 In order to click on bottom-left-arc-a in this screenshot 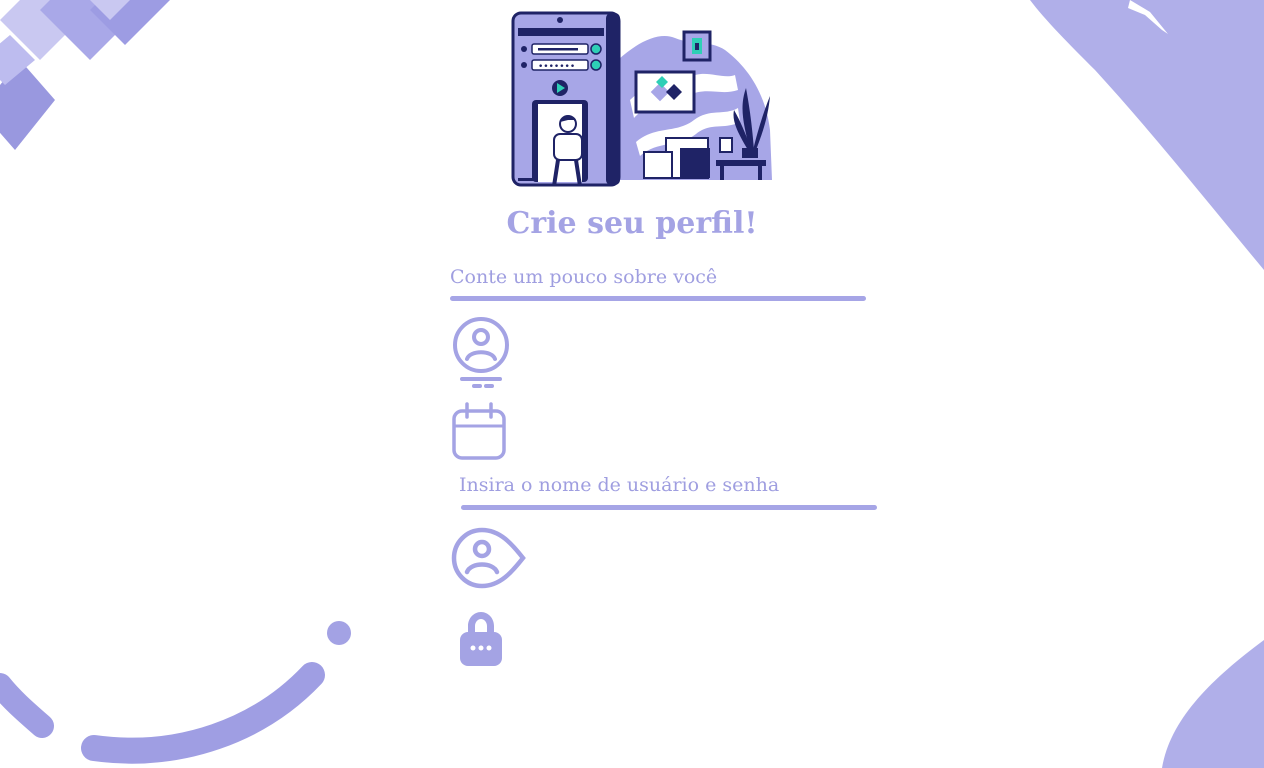, I will do `click(27, 705)`.